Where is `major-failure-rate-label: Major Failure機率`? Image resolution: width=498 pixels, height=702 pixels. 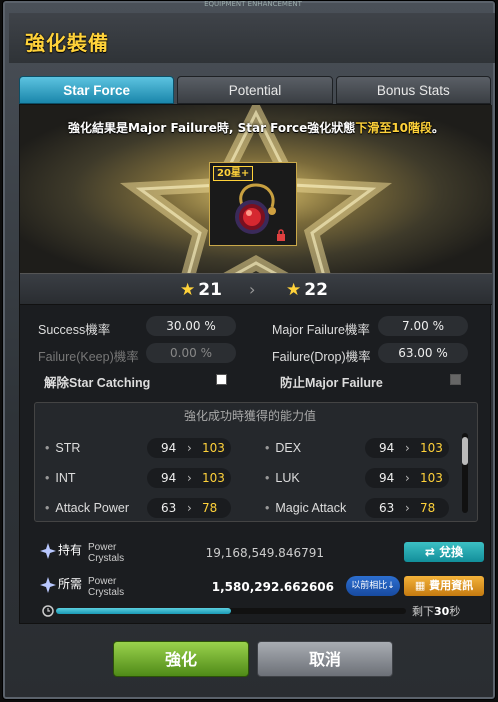 major-failure-rate-label: Major Failure機率 is located at coordinates (321, 330).